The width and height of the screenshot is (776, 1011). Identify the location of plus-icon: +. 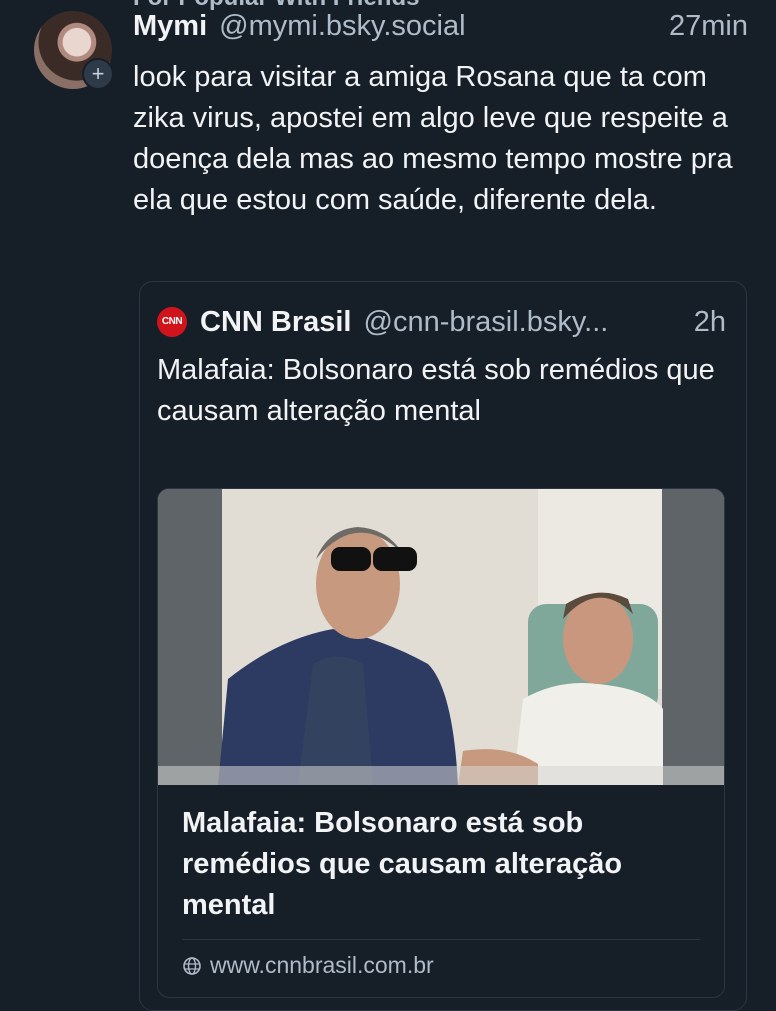
(98, 74).